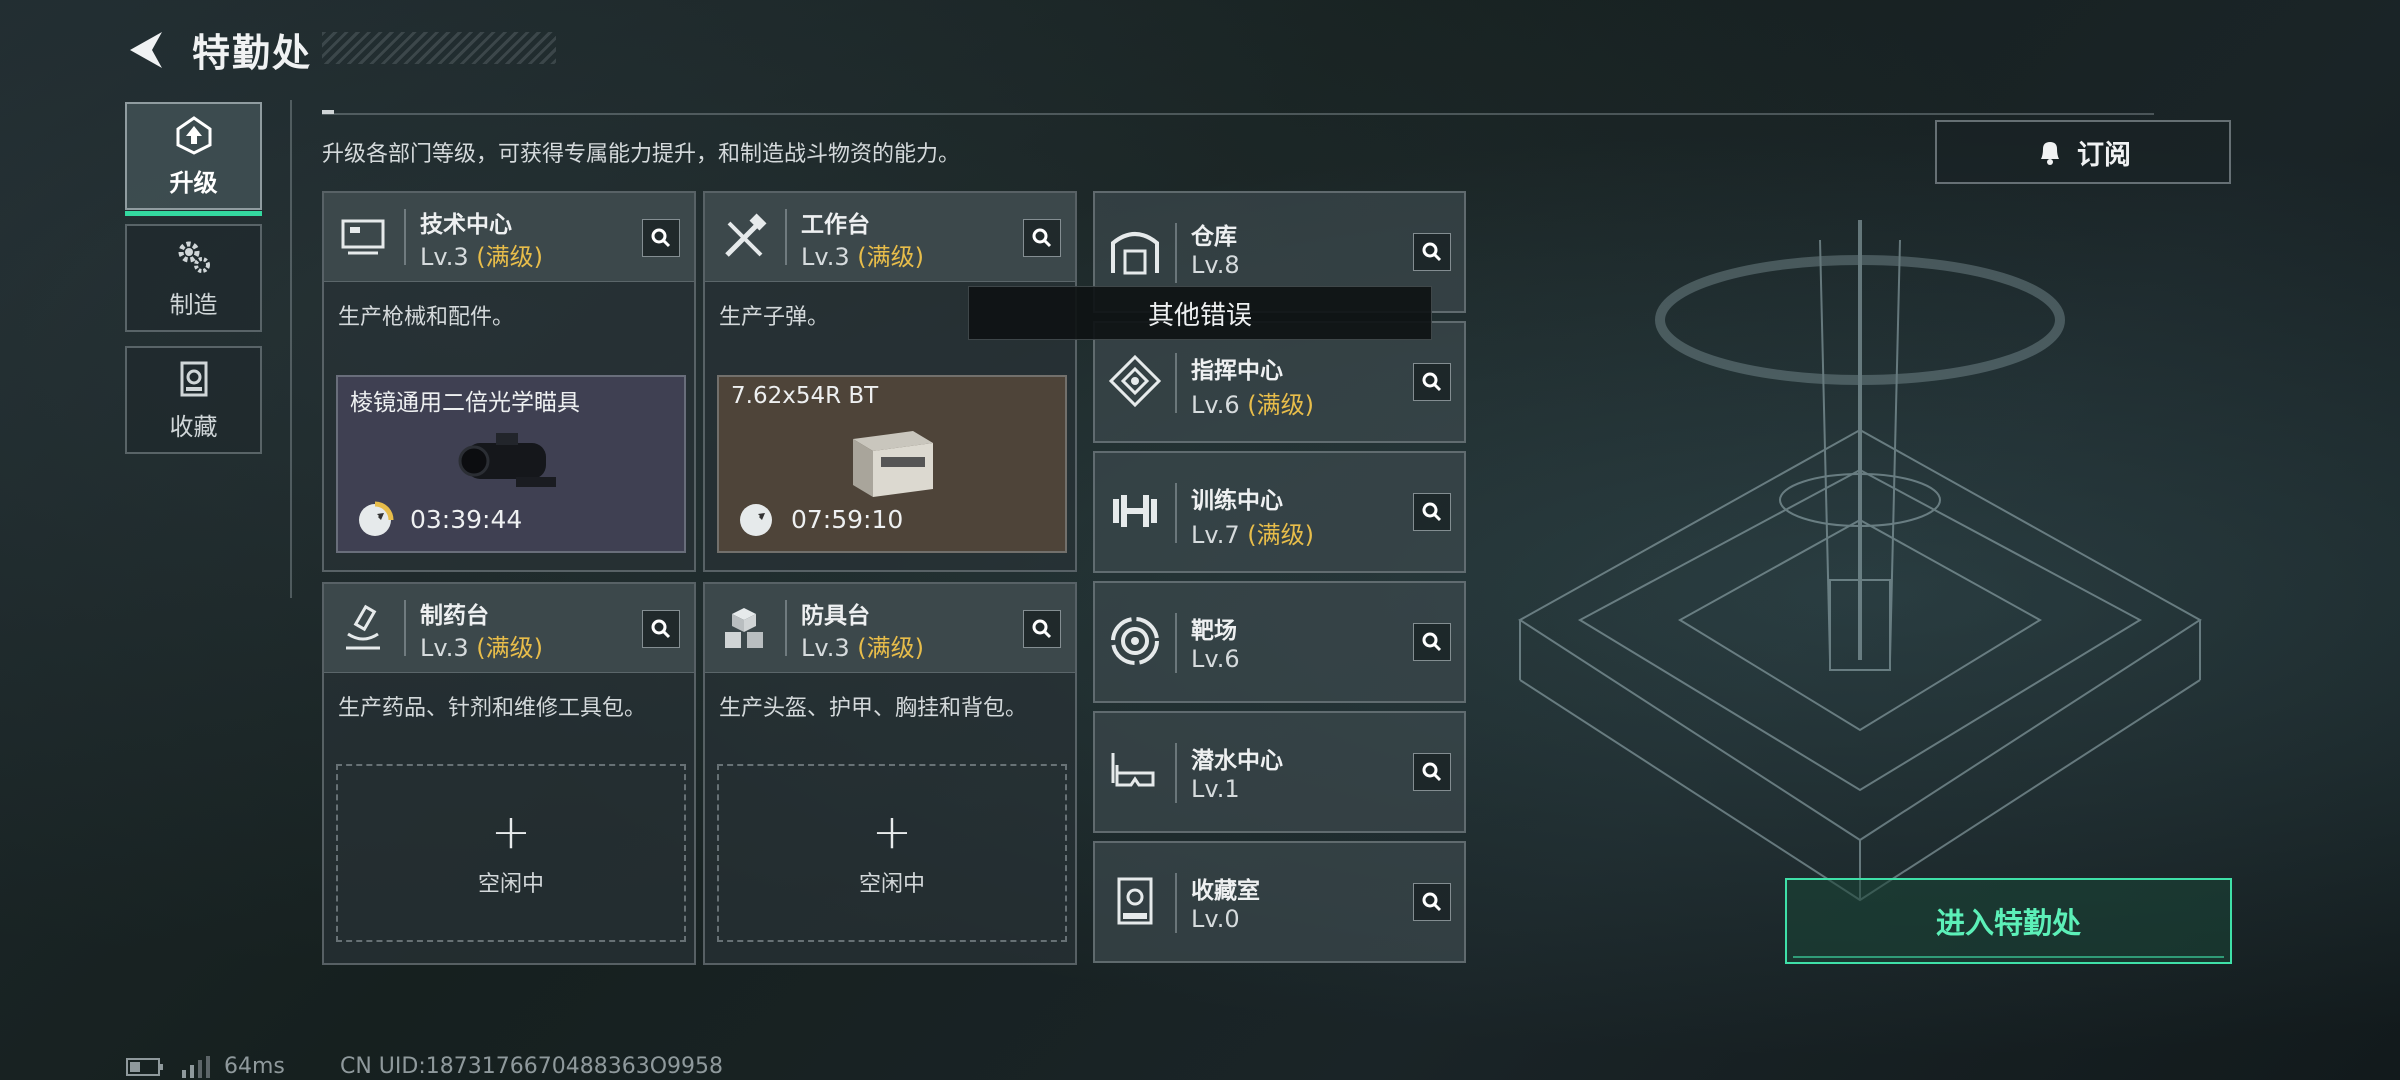 The image size is (2400, 1080). Describe the element at coordinates (507, 460) in the screenshot. I see `scope-image` at that location.